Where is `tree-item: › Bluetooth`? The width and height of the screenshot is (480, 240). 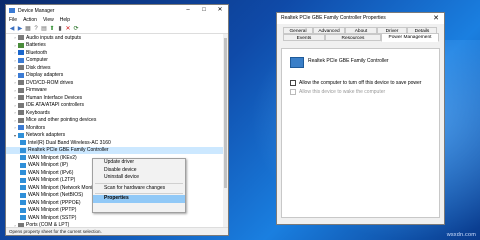 tree-item: › Bluetooth is located at coordinates (117, 53).